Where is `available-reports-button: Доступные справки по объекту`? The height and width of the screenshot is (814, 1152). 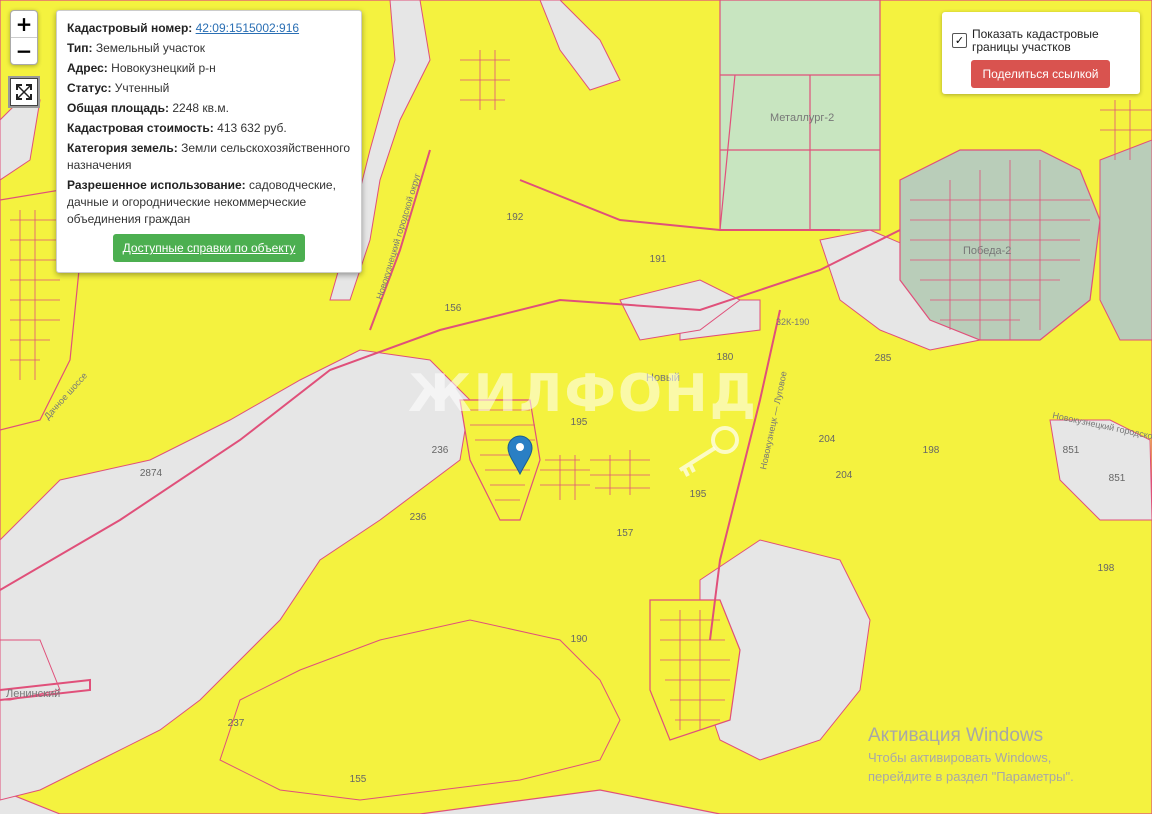 available-reports-button: Доступные справки по объекту is located at coordinates (209, 248).